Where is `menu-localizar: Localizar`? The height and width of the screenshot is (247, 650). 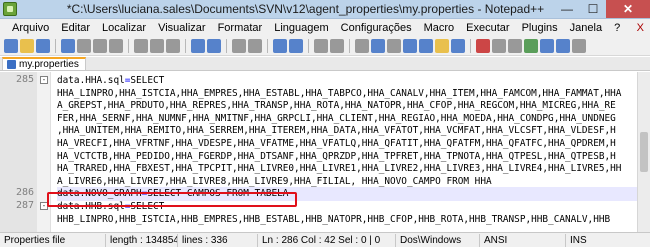
menu-localizar: Localizar is located at coordinates (124, 28).